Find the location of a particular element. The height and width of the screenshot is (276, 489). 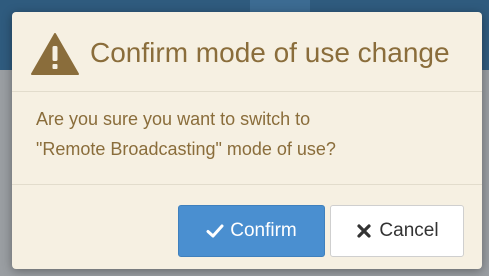

warning-triangle-icon is located at coordinates (55, 54).